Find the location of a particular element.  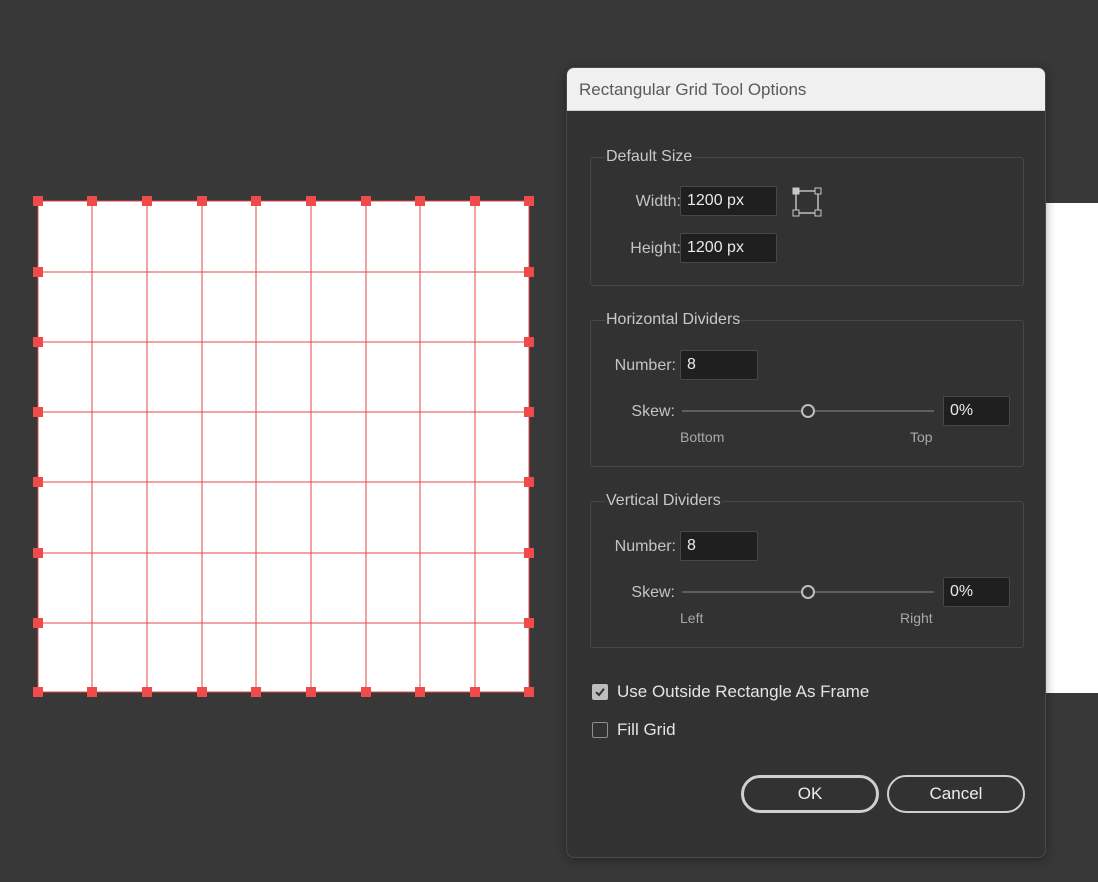

height-field: 1200 px is located at coordinates (728, 248).